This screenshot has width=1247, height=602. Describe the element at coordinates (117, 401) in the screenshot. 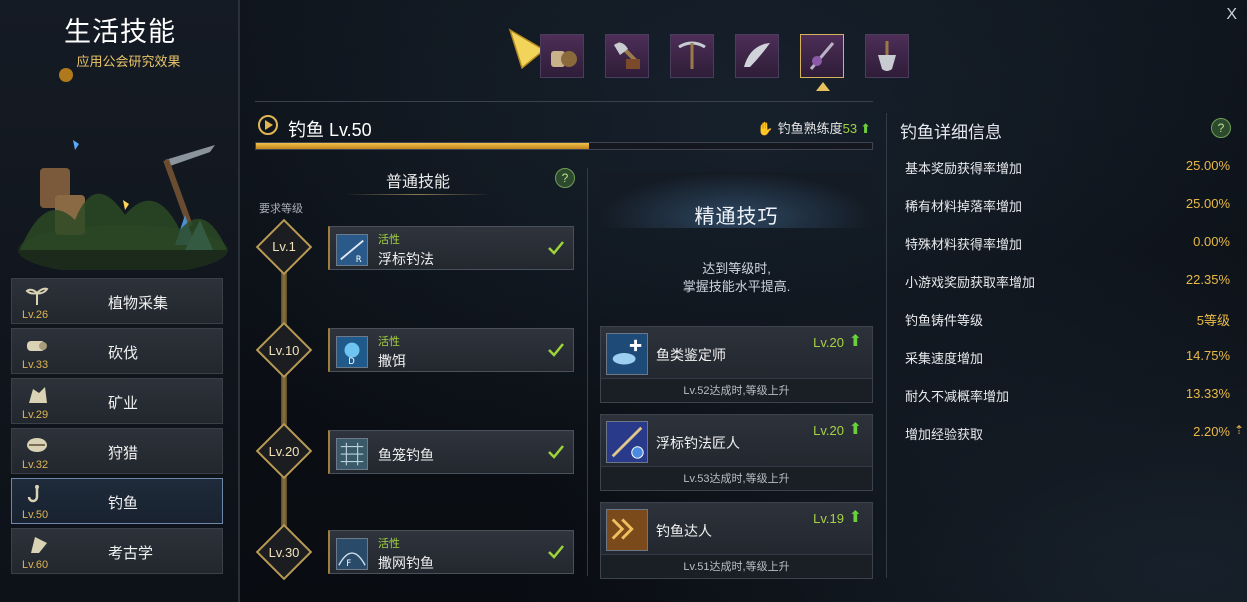

I see `category-mining: Lv.29 矿业` at that location.